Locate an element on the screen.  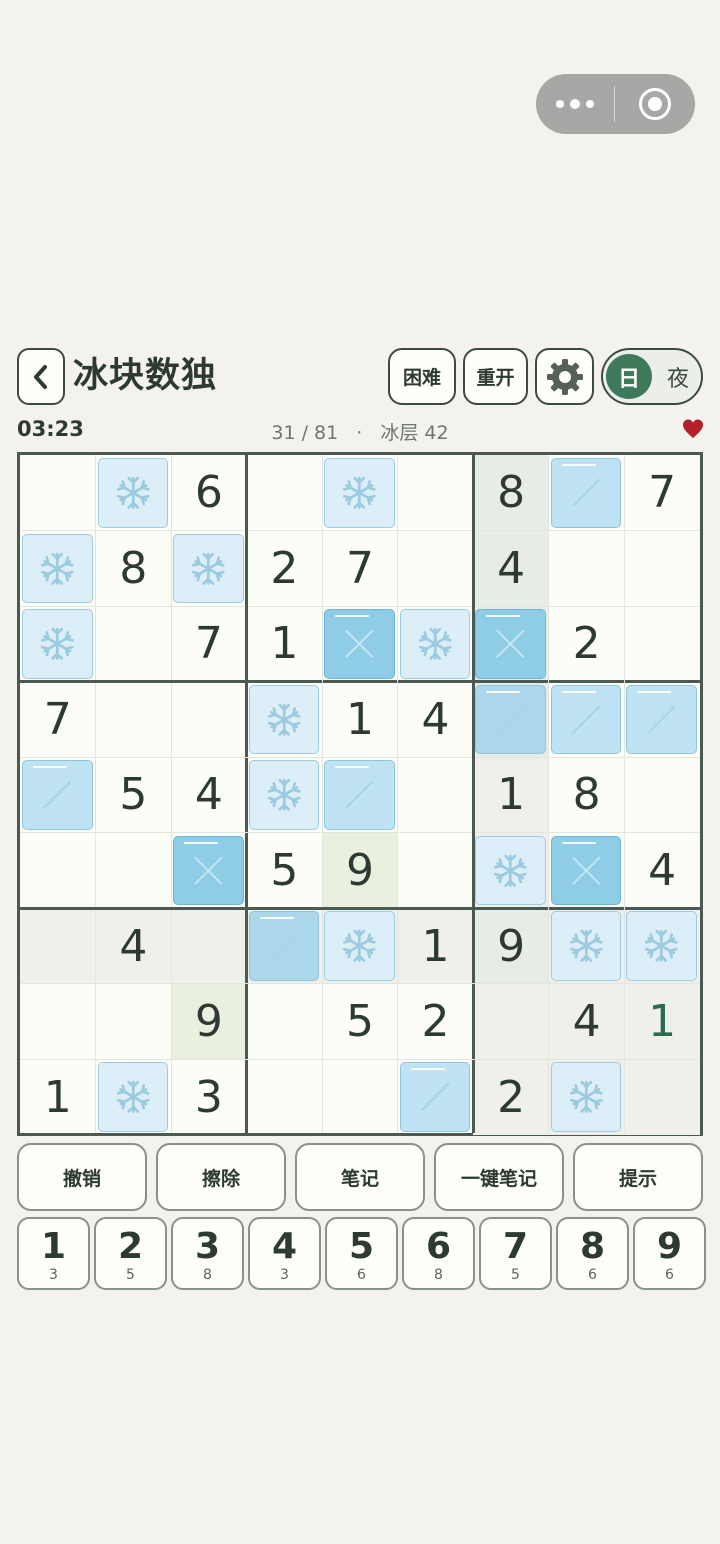
cell-r8c8: 4 is located at coordinates (586, 1021).